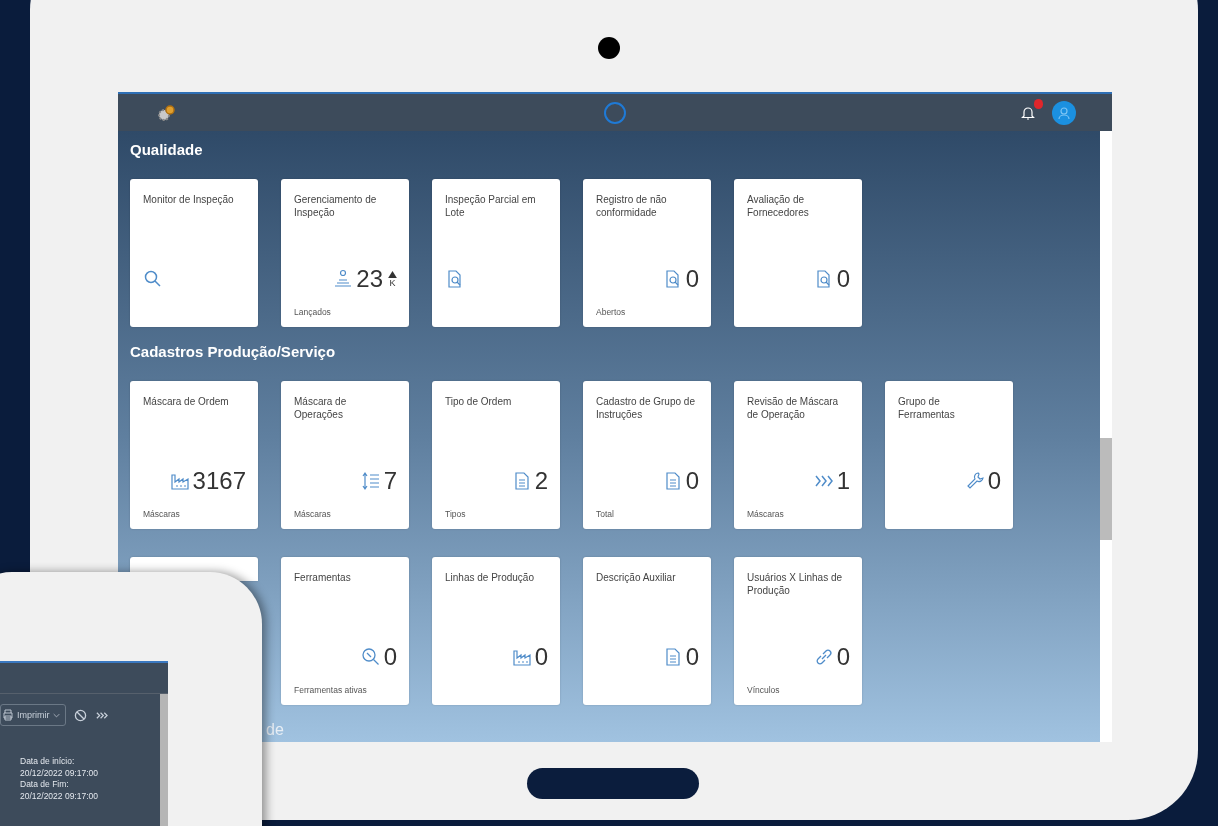  What do you see at coordinates (646, 408) in the screenshot?
I see `tile-title: Cadastro de Grupo de Instruções` at bounding box center [646, 408].